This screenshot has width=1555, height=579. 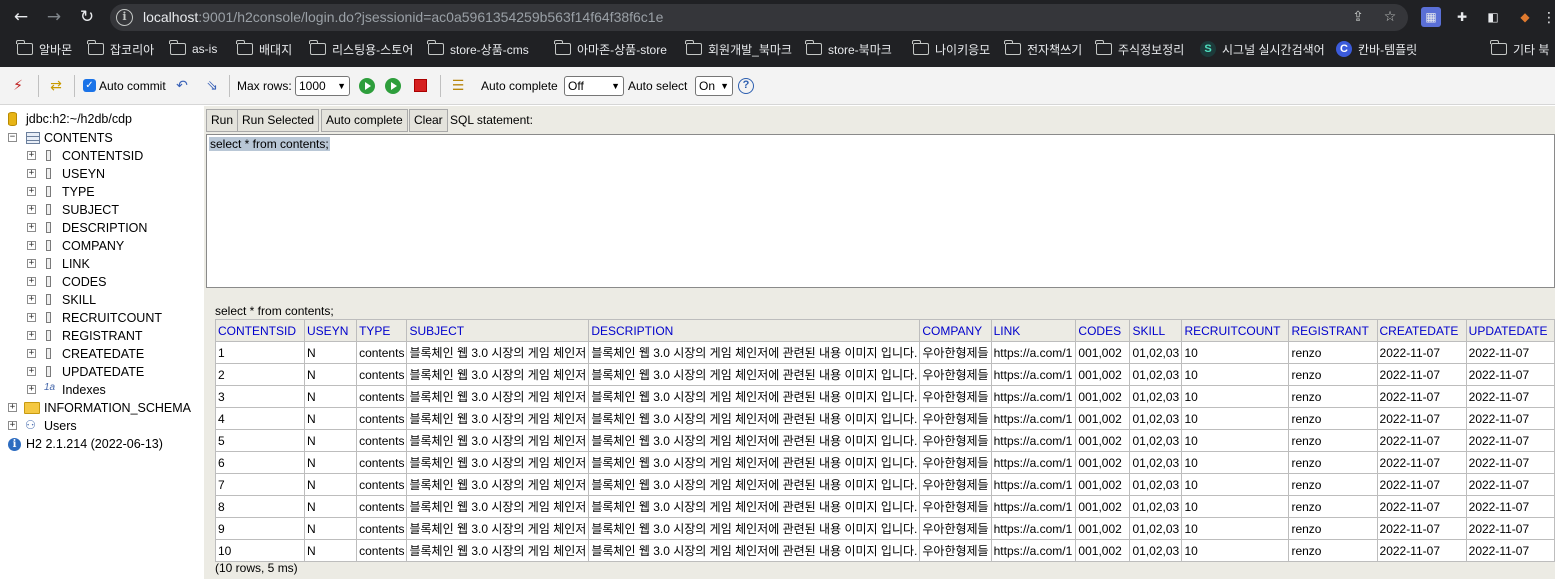 What do you see at coordinates (260, 484) in the screenshot?
I see `table-cell: 7` at bounding box center [260, 484].